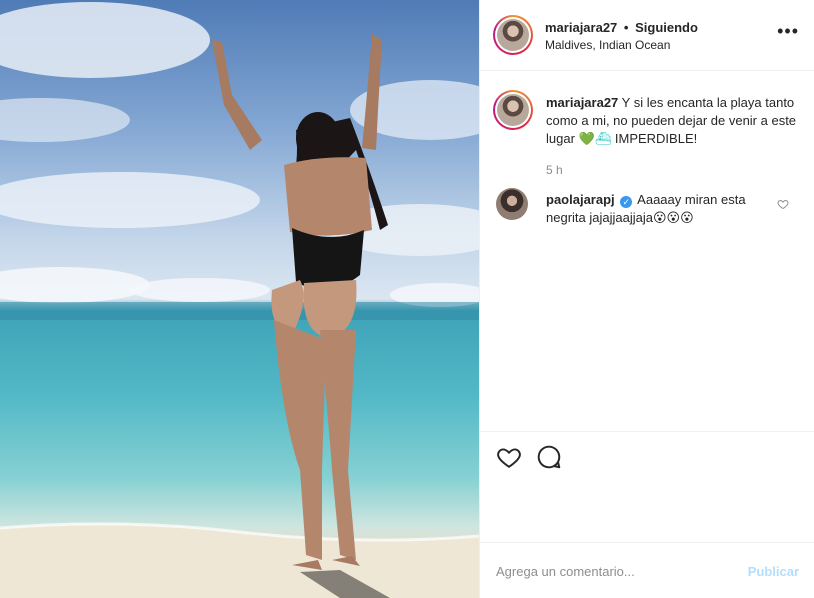 The width and height of the screenshot is (814, 598). I want to click on heart-icon, so click(509, 457).